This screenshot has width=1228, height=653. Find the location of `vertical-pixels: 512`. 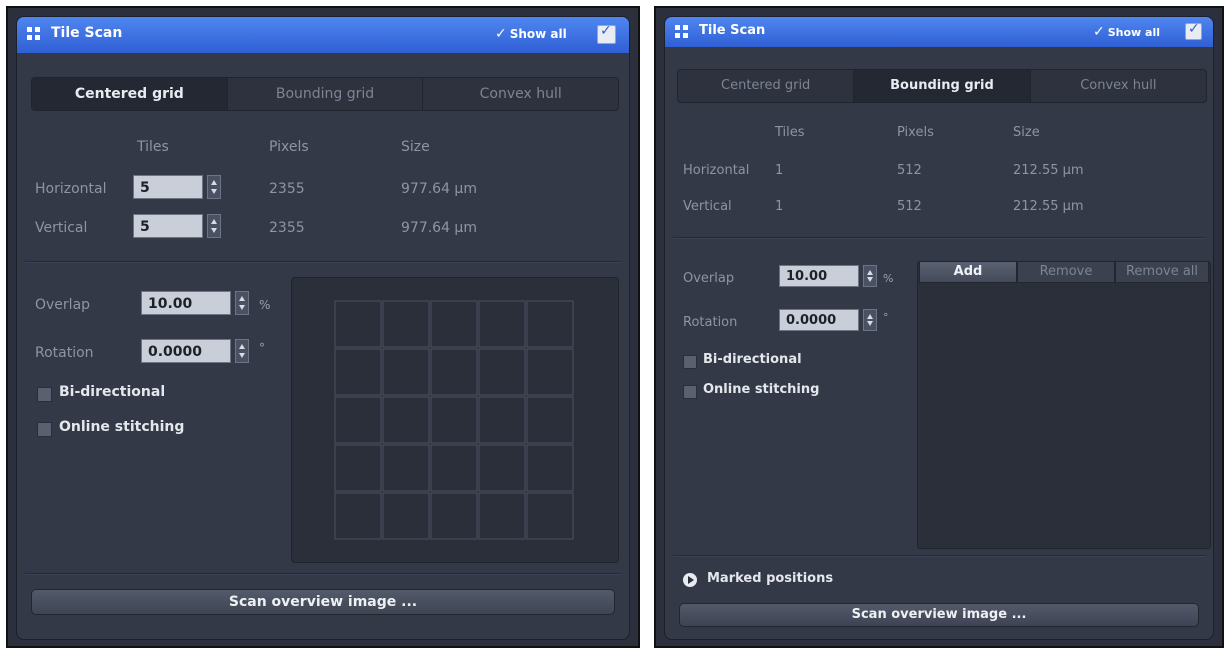

vertical-pixels: 512 is located at coordinates (909, 206).